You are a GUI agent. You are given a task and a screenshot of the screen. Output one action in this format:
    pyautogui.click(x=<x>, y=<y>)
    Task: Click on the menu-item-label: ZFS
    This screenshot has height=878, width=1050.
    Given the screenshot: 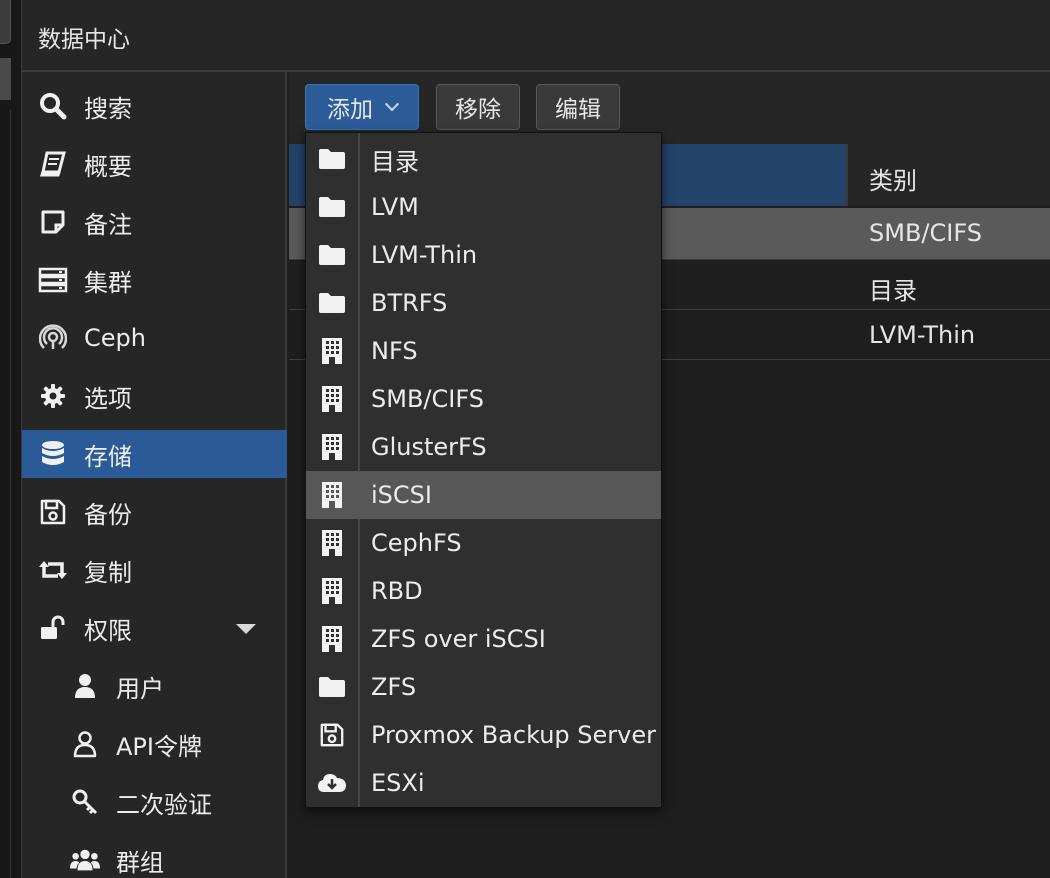 What is the action you would take?
    pyautogui.click(x=394, y=687)
    